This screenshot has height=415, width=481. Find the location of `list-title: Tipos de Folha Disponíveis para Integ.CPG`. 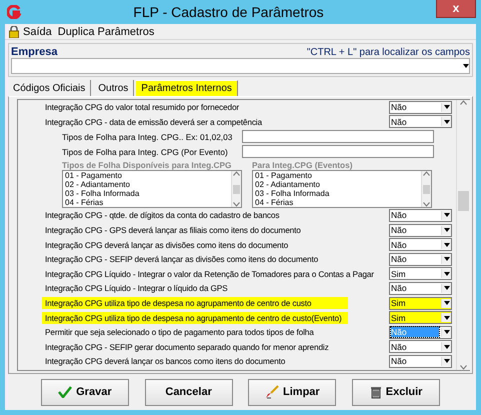

list-title: Tipos de Folha Disponíveis para Integ.CPG is located at coordinates (147, 165).